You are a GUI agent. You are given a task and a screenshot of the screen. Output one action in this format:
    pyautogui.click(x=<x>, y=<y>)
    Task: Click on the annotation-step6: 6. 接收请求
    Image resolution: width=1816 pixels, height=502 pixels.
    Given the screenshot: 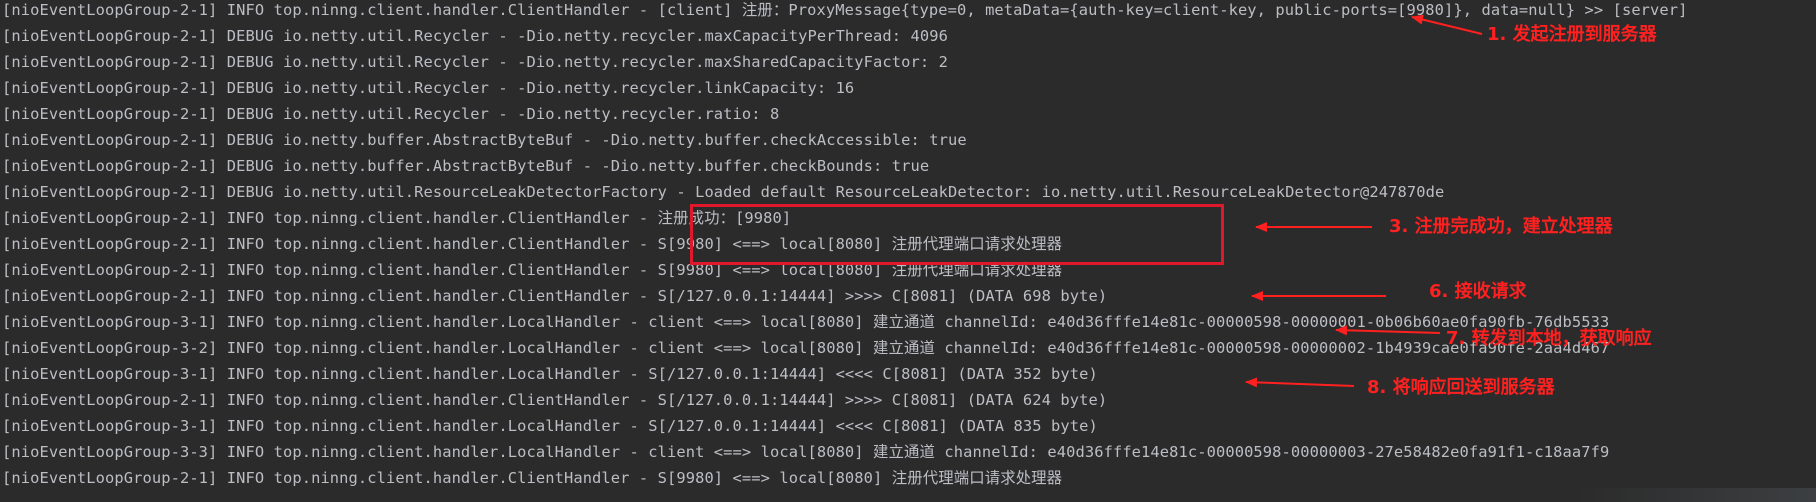 What is the action you would take?
    pyautogui.click(x=1478, y=291)
    